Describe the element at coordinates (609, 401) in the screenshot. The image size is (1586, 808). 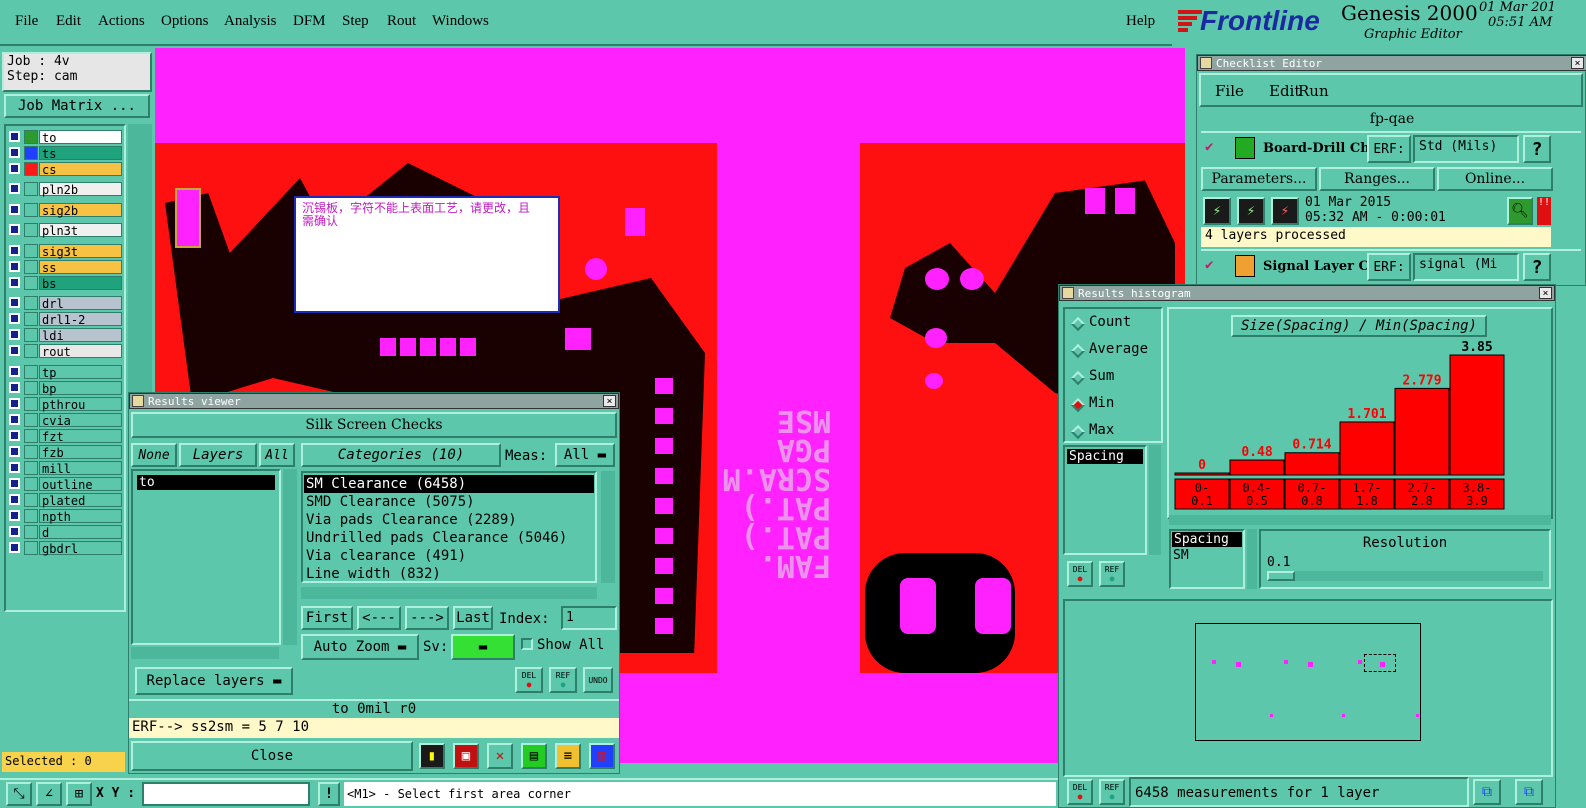
I see `close-icon: ×` at that location.